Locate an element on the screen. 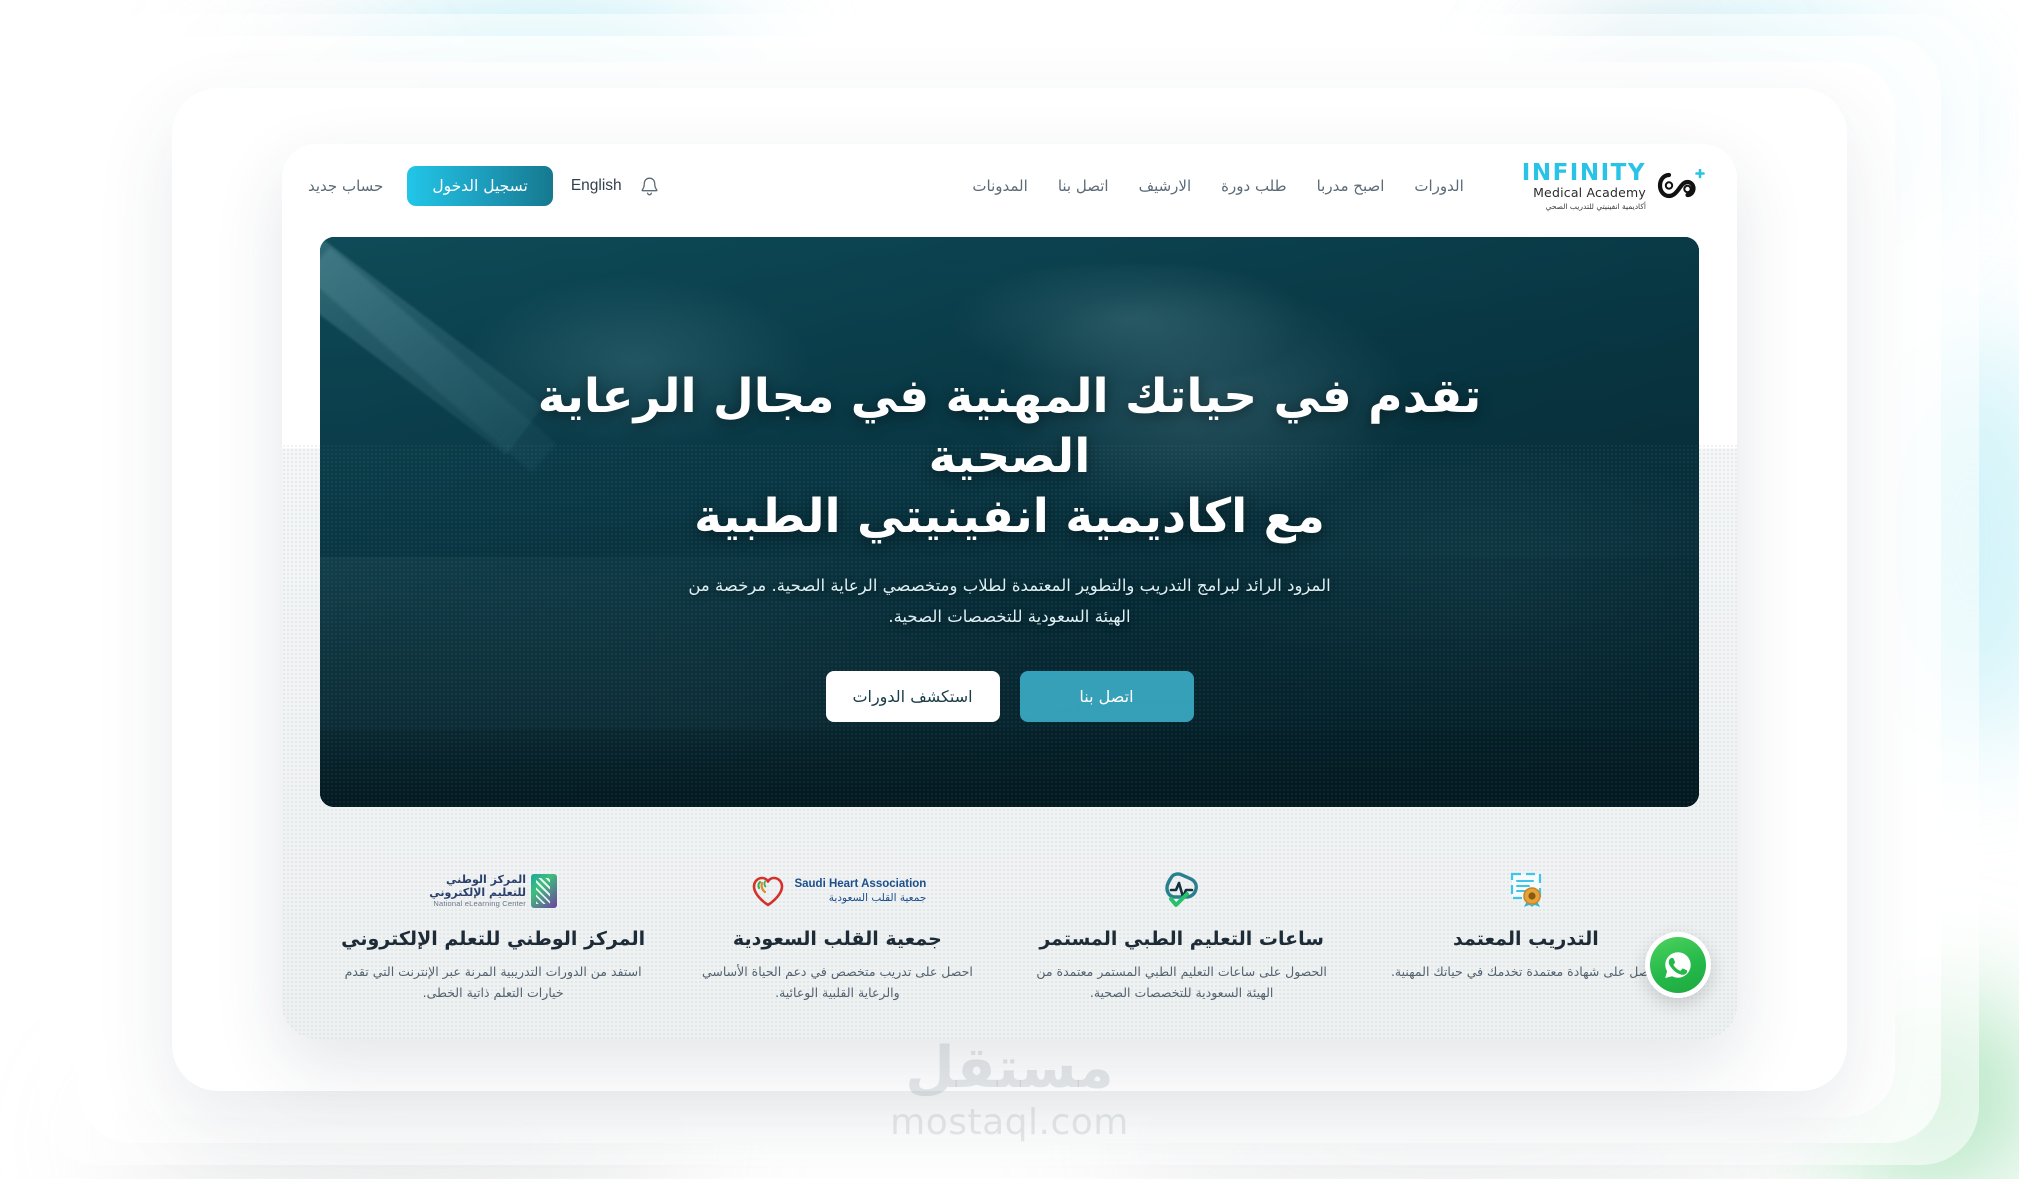 This screenshot has width=2019, height=1179. nelc-logo-line1: المركز الوطني is located at coordinates (486, 879).